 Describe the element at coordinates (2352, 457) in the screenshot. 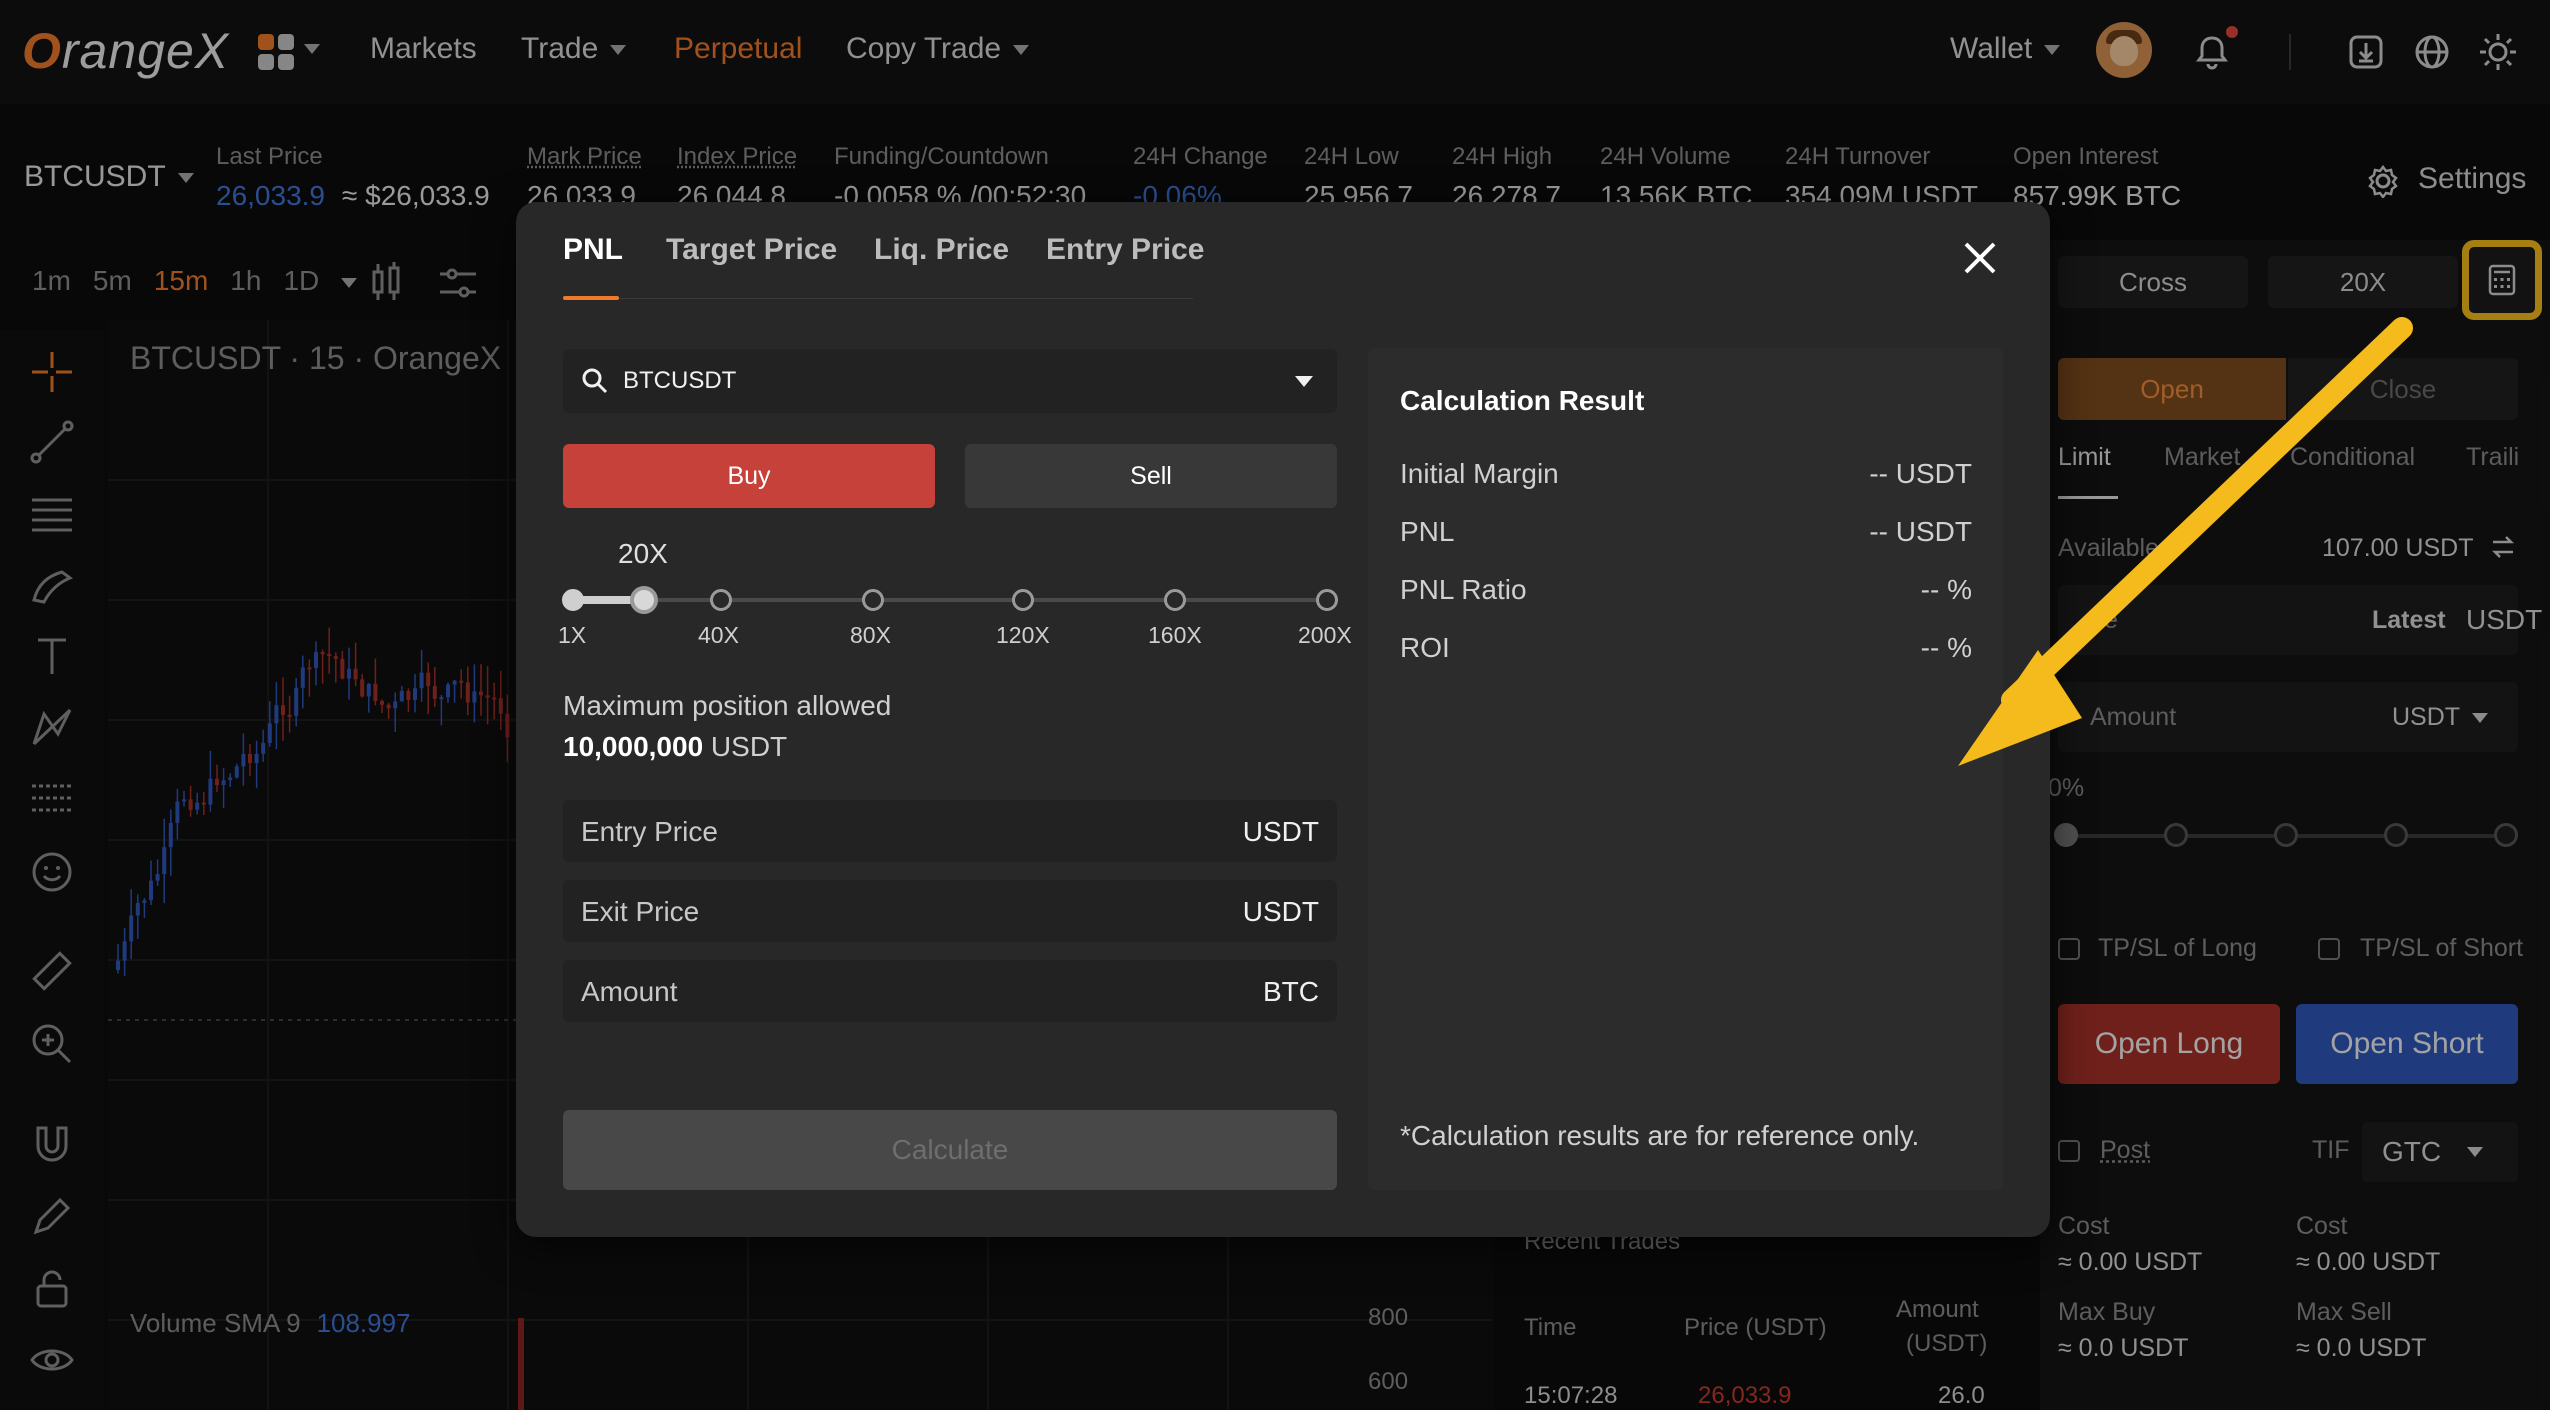

I see `order-type-conditional: Conditional` at that location.